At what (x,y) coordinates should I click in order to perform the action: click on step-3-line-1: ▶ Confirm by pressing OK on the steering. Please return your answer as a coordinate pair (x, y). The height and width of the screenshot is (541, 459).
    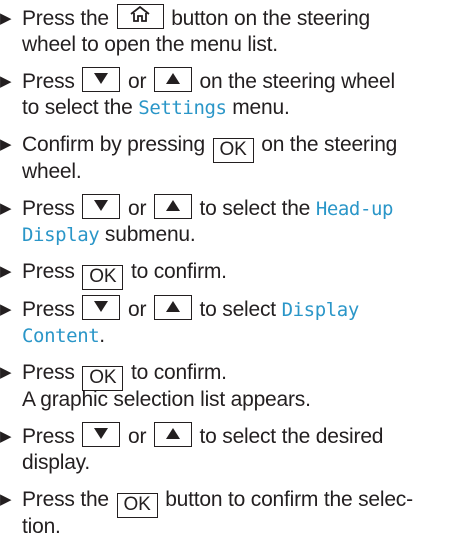
    Looking at the image, I should click on (229, 147).